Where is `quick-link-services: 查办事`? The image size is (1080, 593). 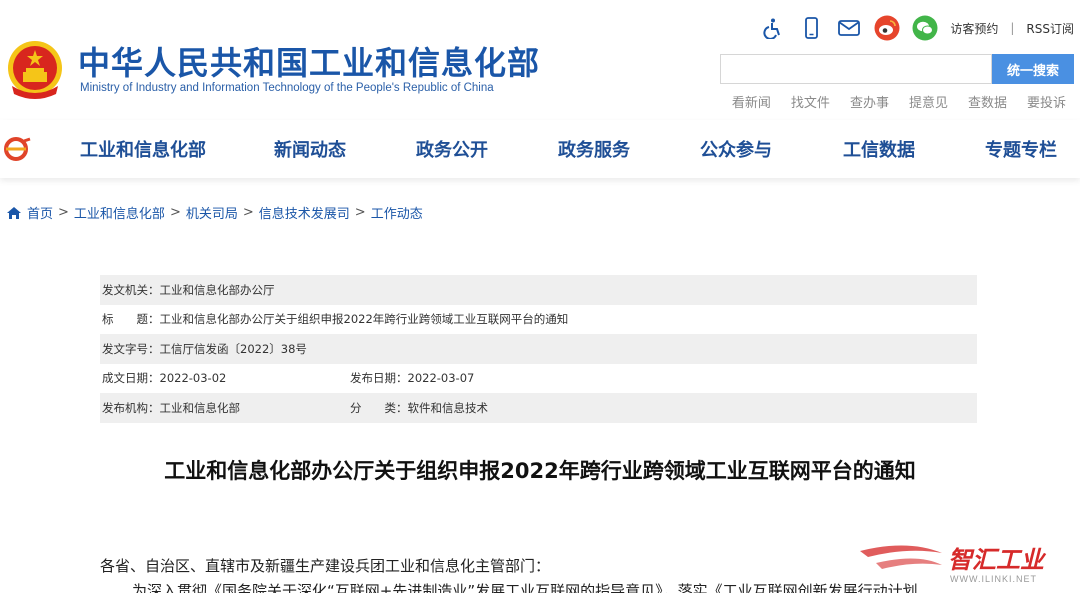 quick-link-services: 查办事 is located at coordinates (869, 101).